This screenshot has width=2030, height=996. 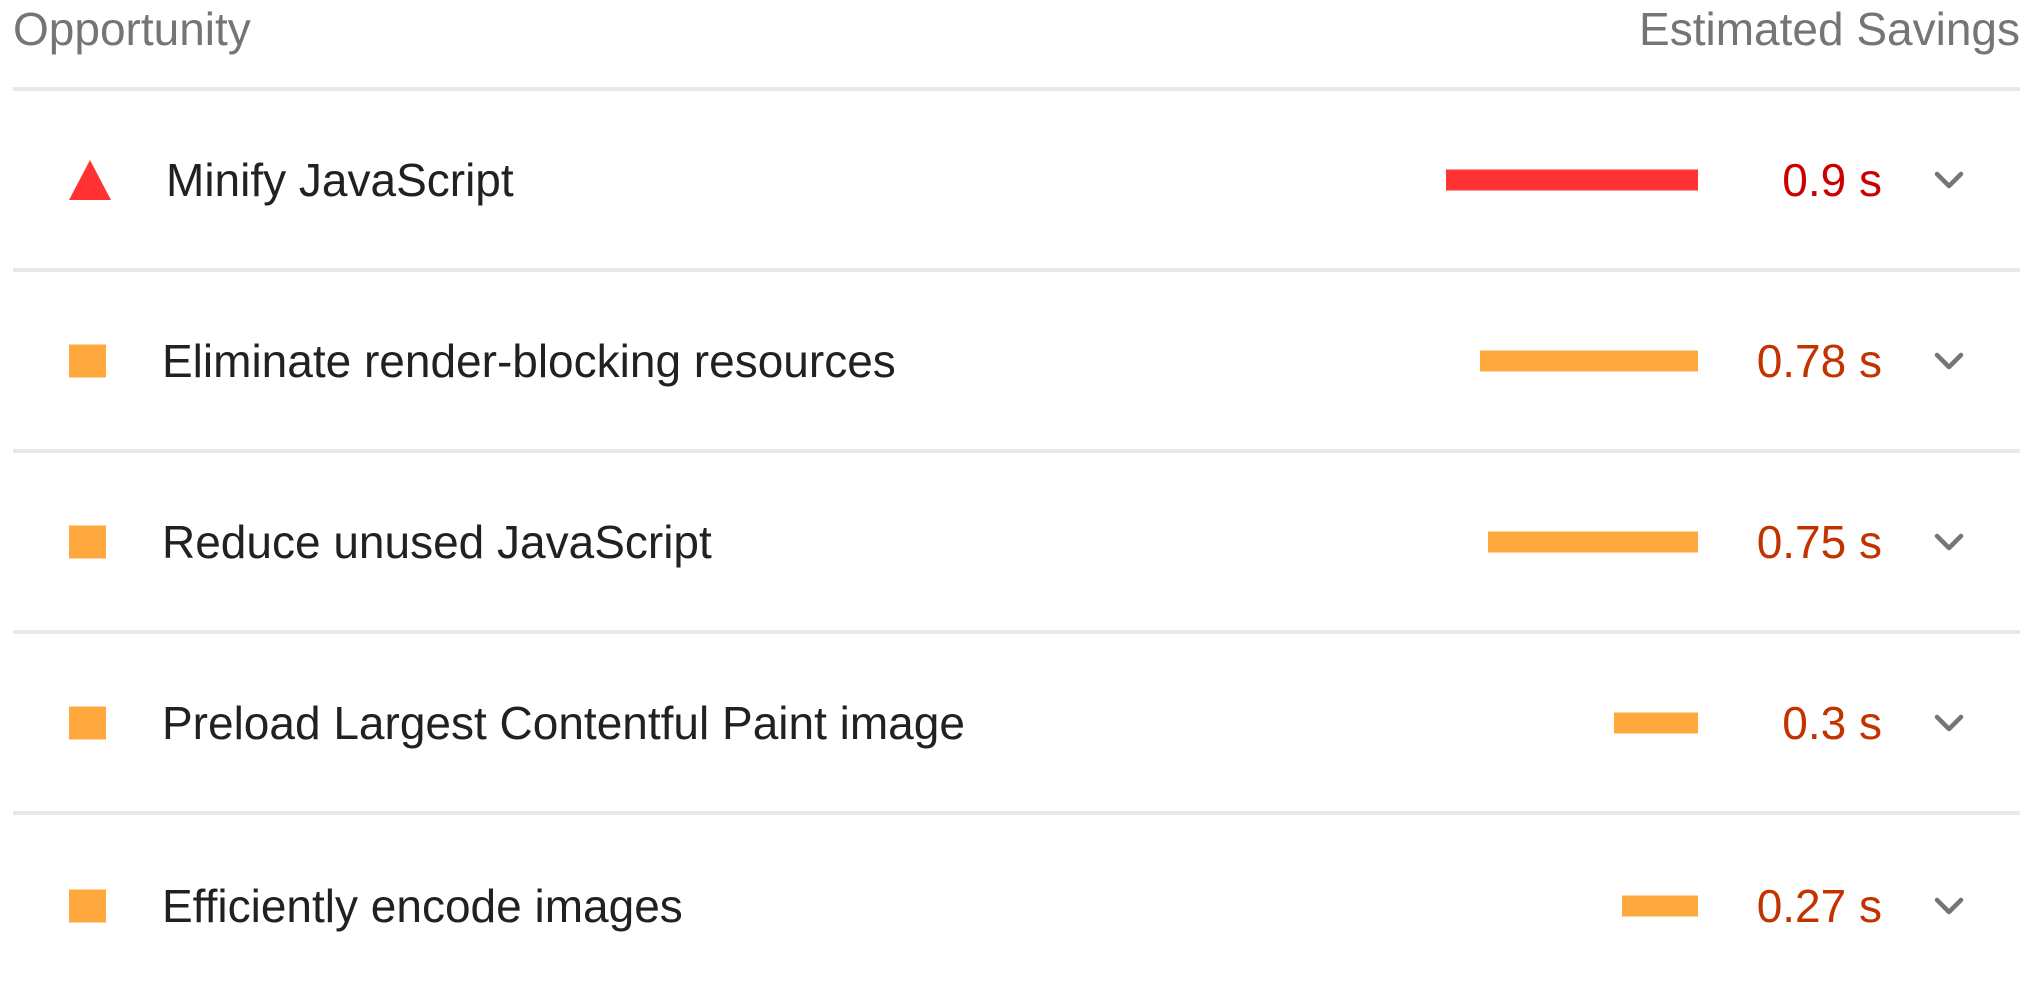 I want to click on savings-value: 0.75 s, so click(x=1819, y=541).